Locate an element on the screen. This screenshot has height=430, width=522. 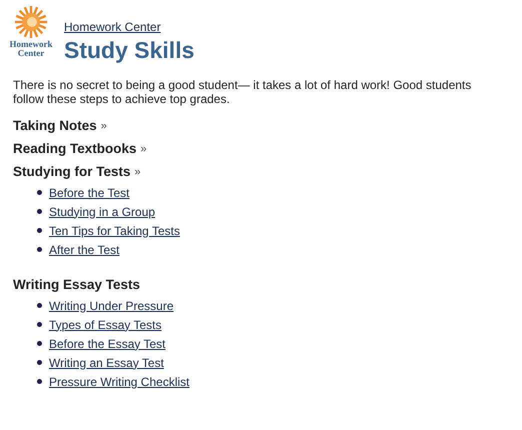
sun-icon is located at coordinates (31, 22).